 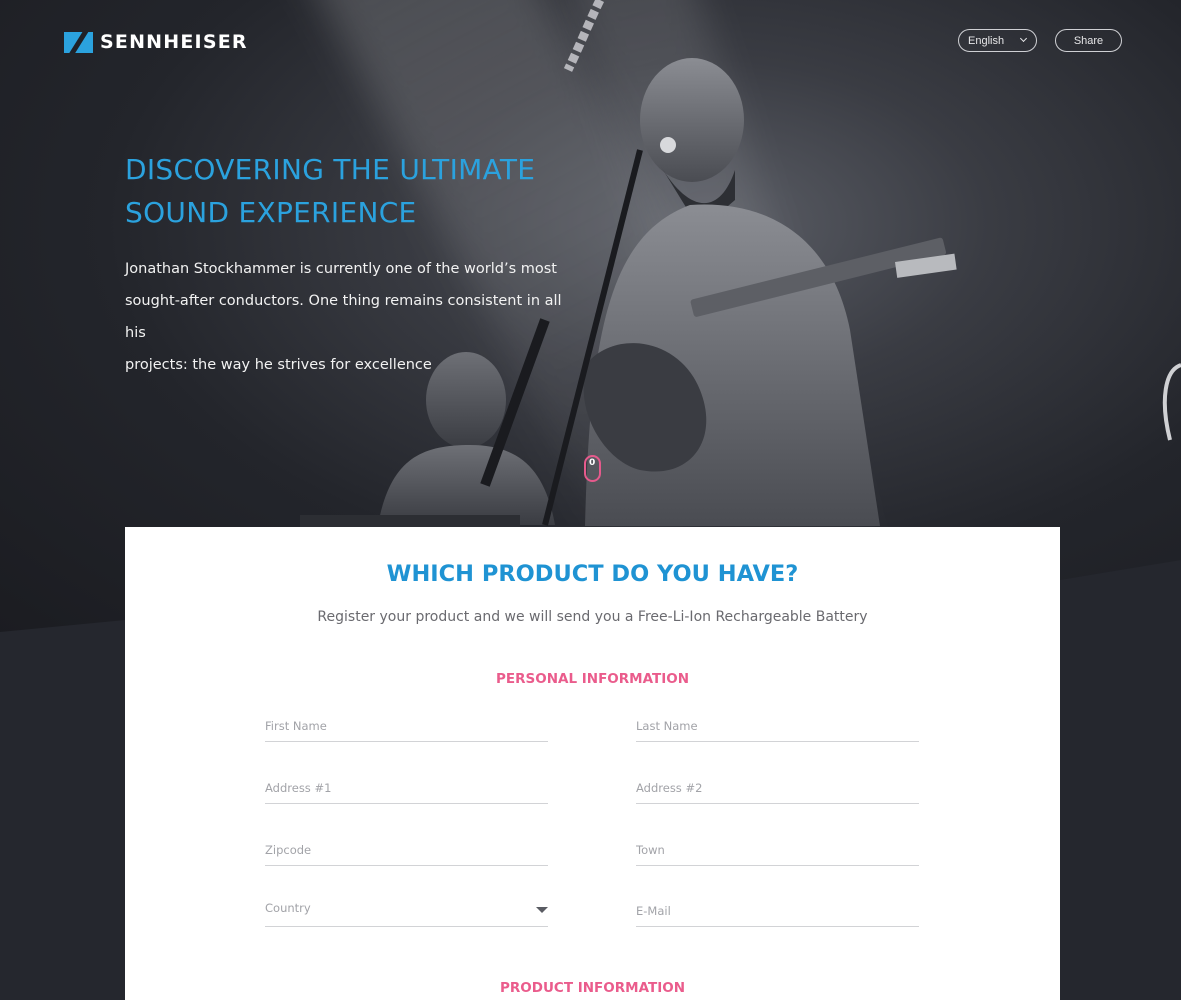 I want to click on language-value: English, so click(x=986, y=40).